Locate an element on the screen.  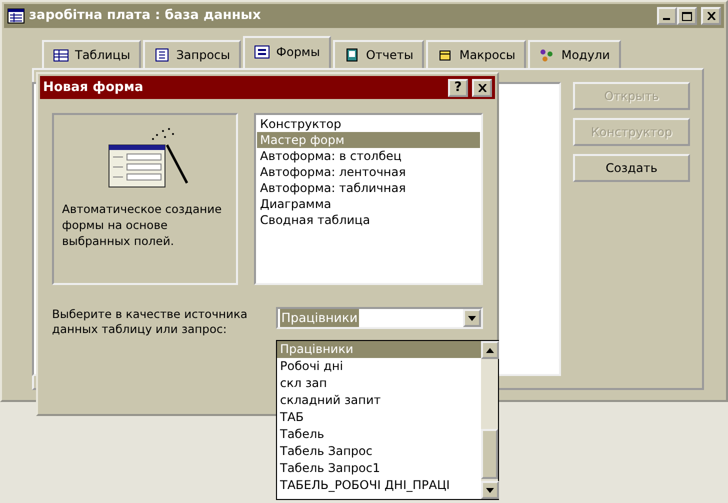
dropdown-item: Табель Запрос1 is located at coordinates (379, 468).